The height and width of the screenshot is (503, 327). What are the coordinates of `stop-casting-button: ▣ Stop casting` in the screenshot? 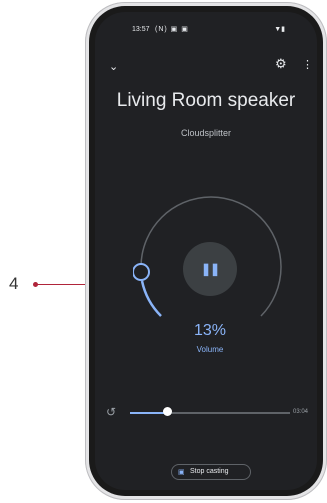 It's located at (211, 472).